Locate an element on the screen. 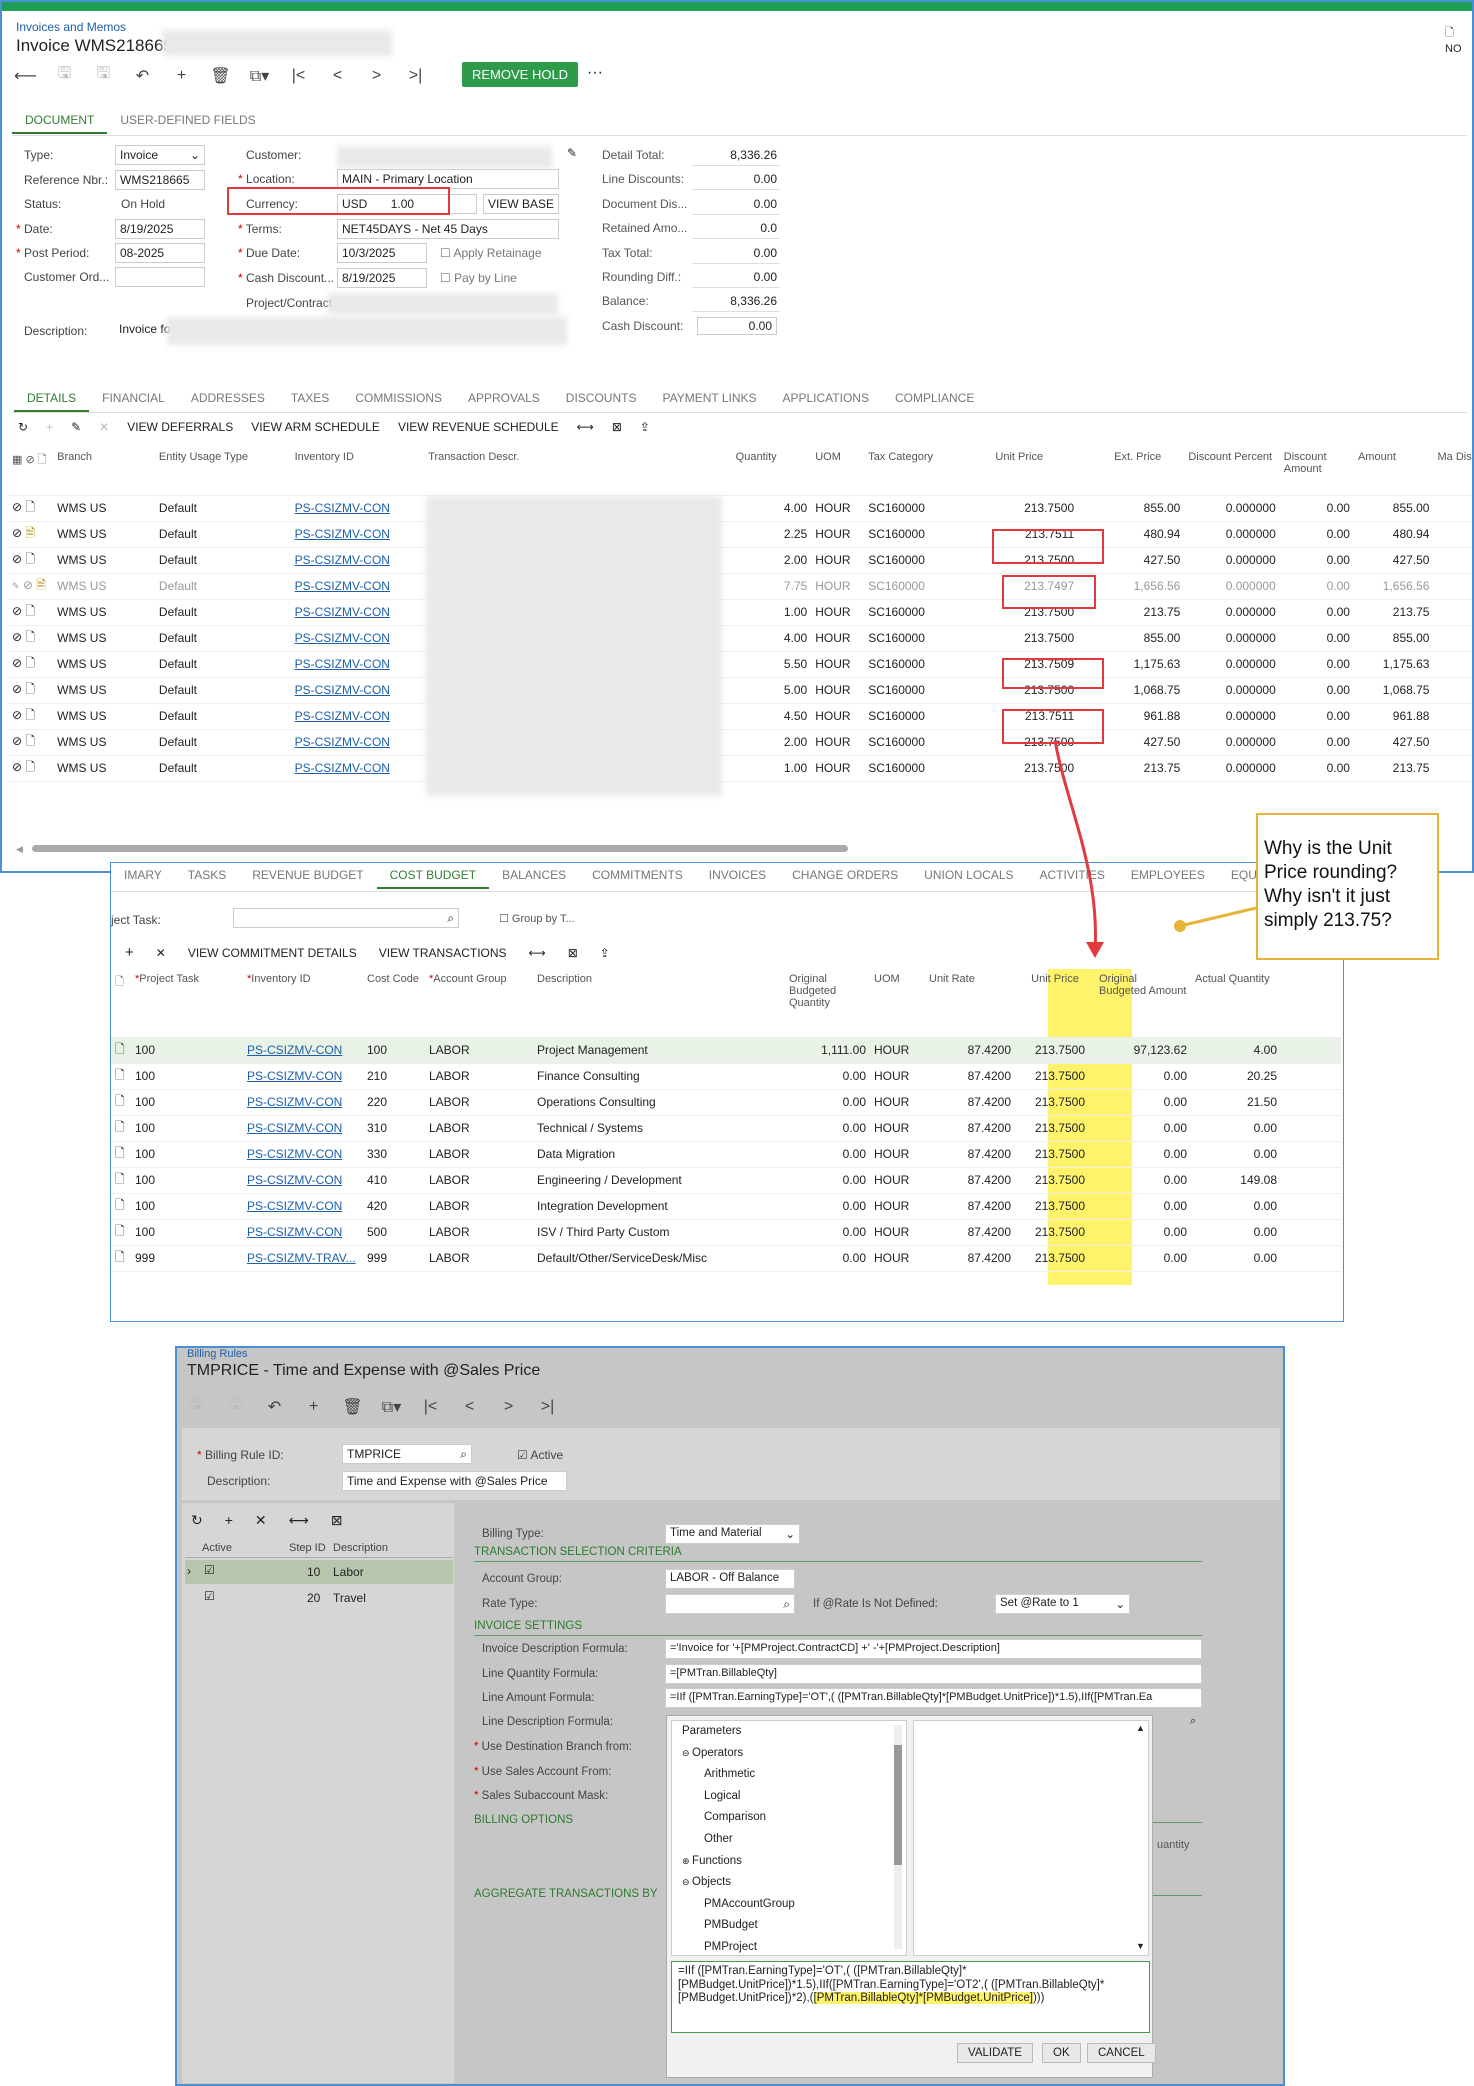  tree-node: PMAccountGroup is located at coordinates (749, 1904).